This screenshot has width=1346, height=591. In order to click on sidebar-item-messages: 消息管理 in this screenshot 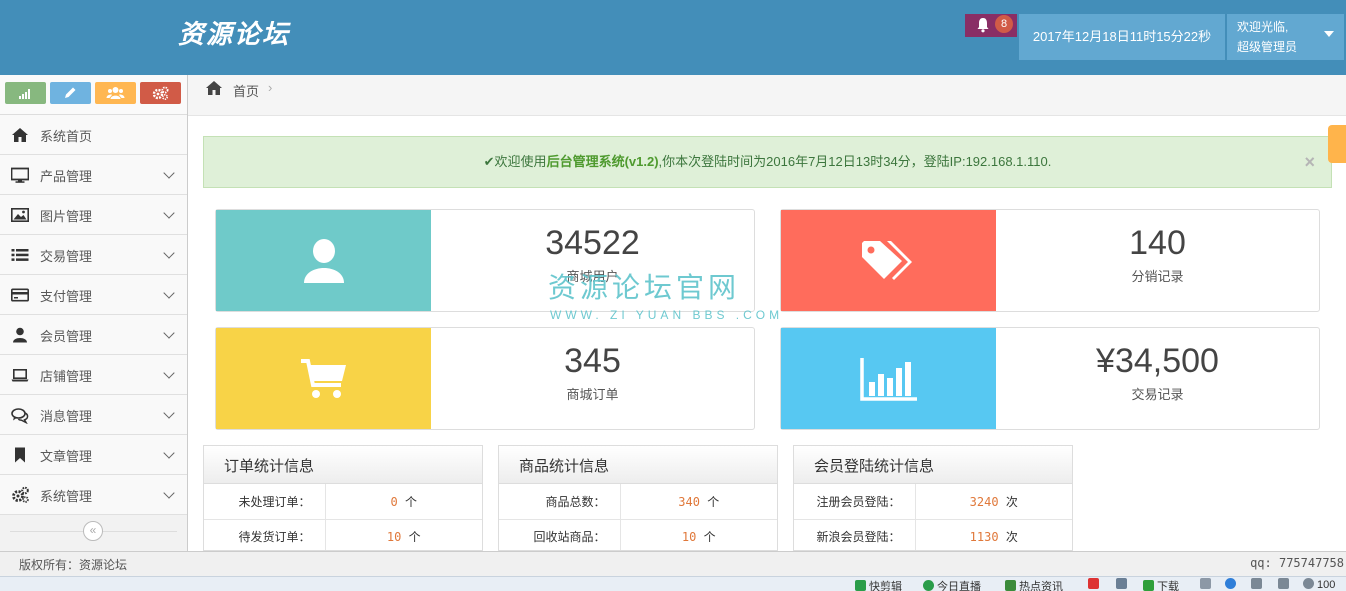, I will do `click(93, 415)`.